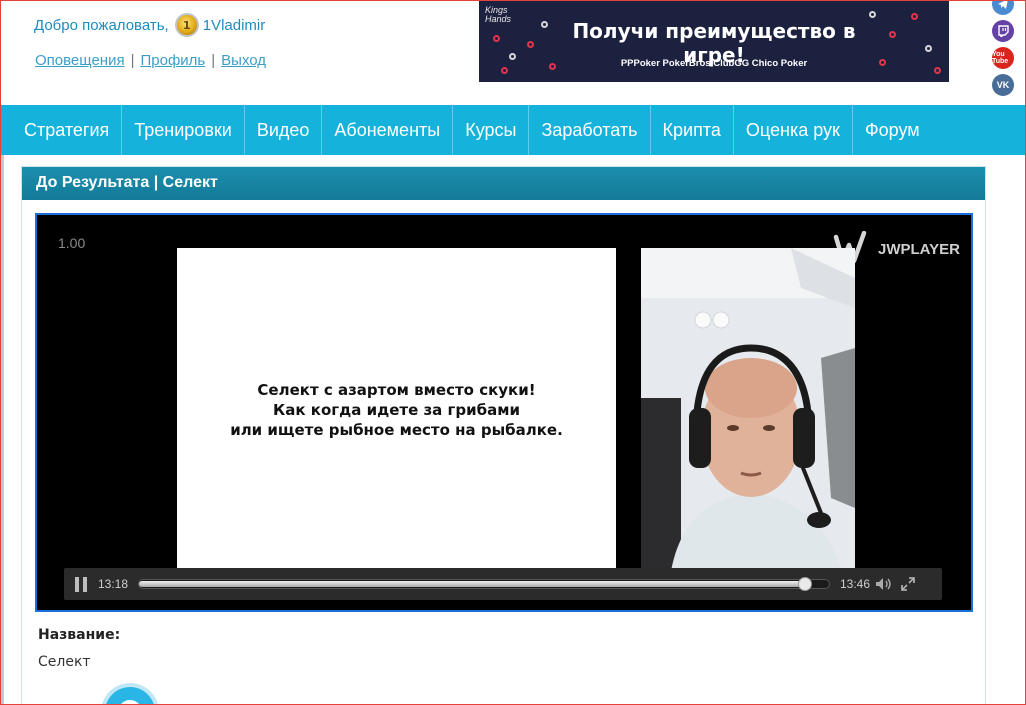  What do you see at coordinates (1003, 8) in the screenshot?
I see `telegram-icon` at bounding box center [1003, 8].